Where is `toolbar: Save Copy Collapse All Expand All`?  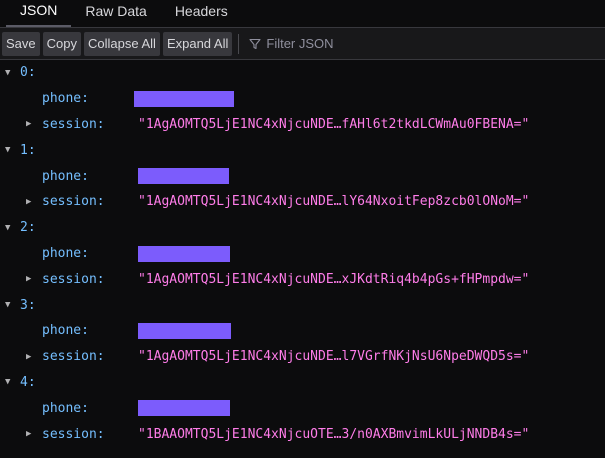
toolbar: Save Copy Collapse All Expand All is located at coordinates (302, 44).